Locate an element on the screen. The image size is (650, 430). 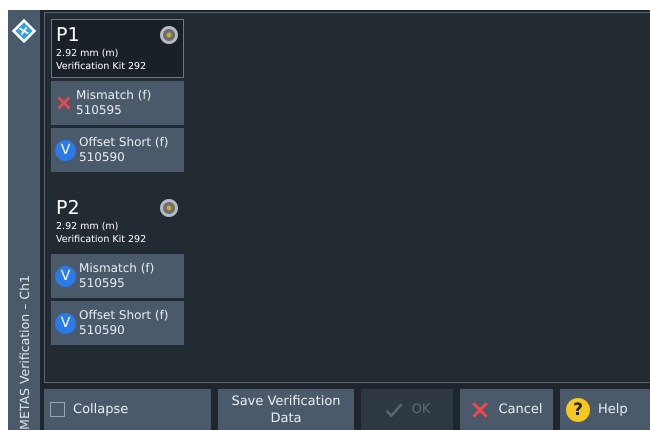
standard-item: Mismatch (f) 510595 is located at coordinates (117, 103).